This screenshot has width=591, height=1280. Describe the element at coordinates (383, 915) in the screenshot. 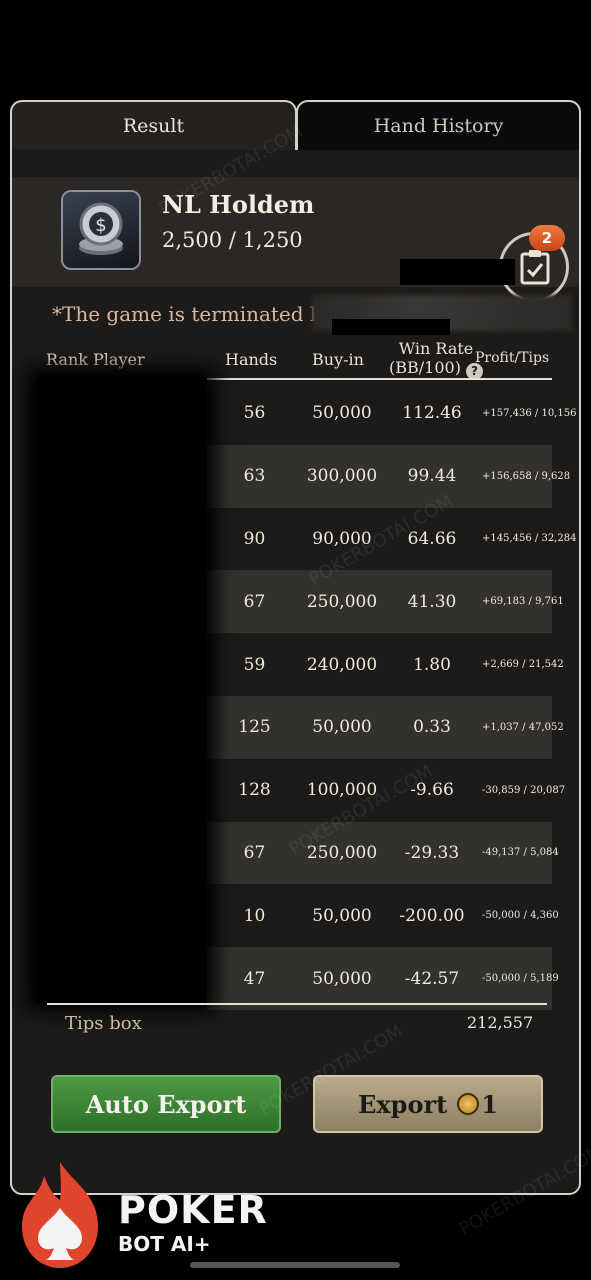

I see `table-row: 10 50,000 -200.00 -50,000 / 4,360` at that location.